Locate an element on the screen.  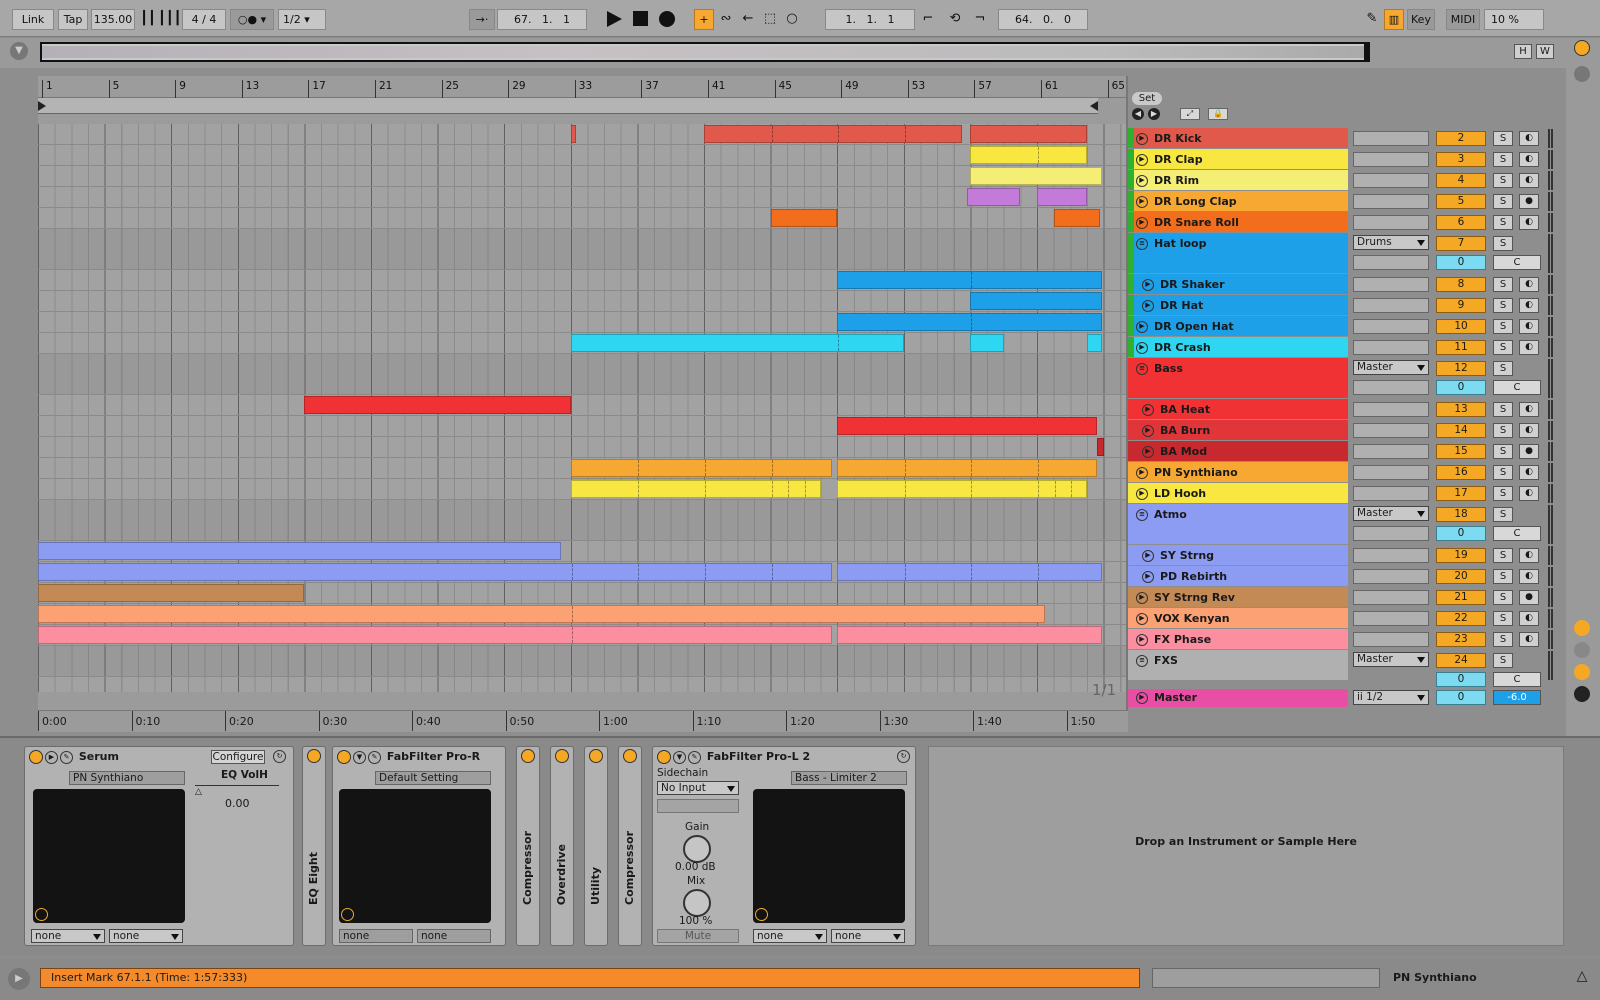
loop-end-marker is located at coordinates (1094, 106).